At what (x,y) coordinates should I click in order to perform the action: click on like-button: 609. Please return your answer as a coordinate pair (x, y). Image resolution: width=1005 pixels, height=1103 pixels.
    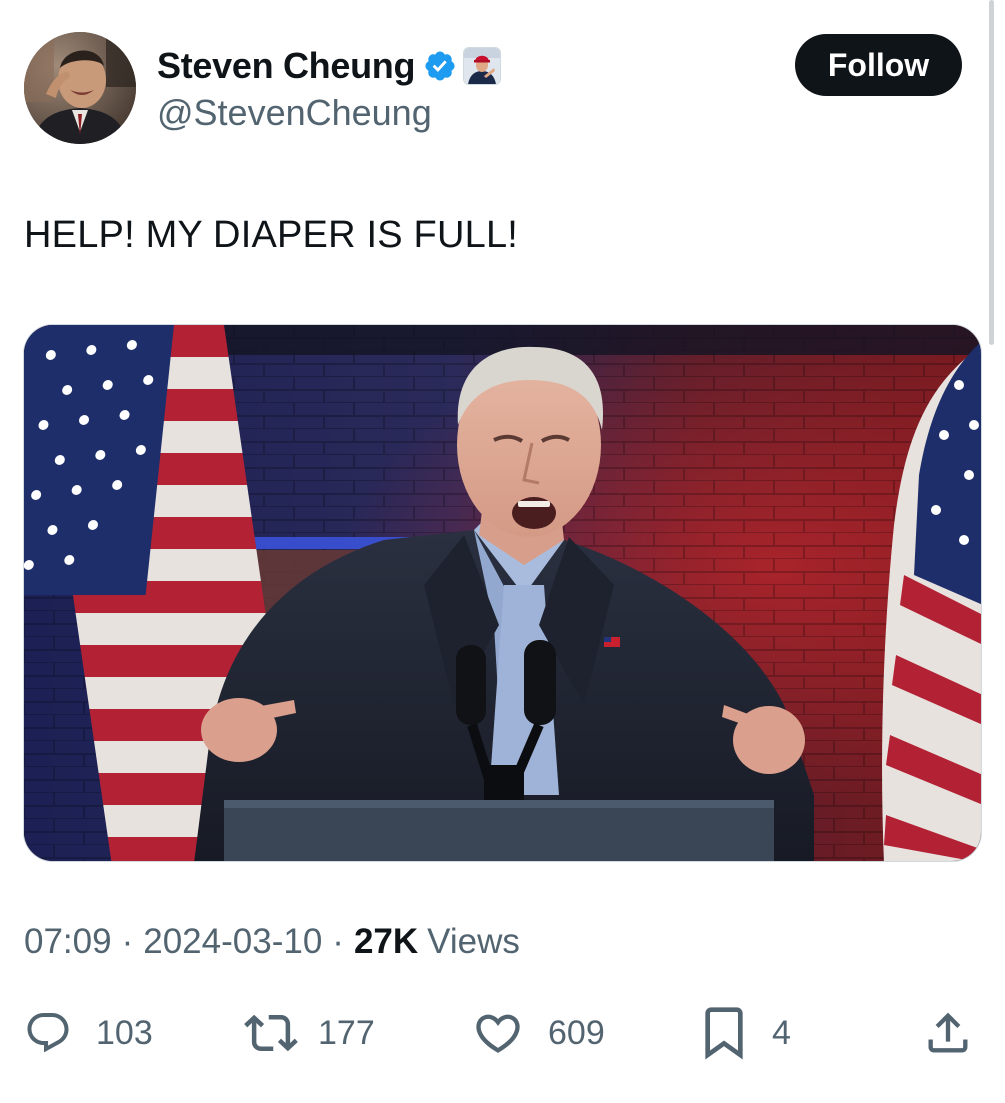
    Looking at the image, I should click on (538, 1033).